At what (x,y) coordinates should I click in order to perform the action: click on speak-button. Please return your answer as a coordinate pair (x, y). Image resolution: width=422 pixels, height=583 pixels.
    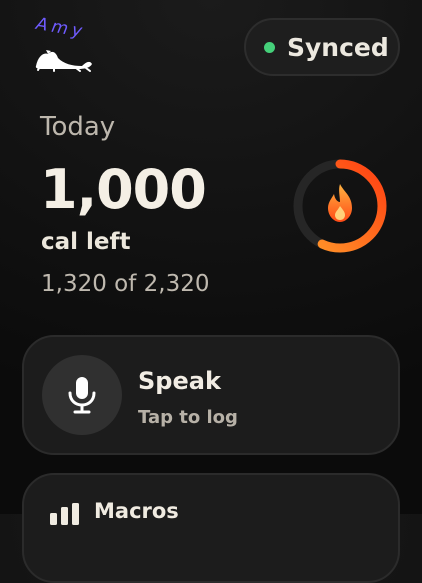
    Looking at the image, I should click on (82, 395).